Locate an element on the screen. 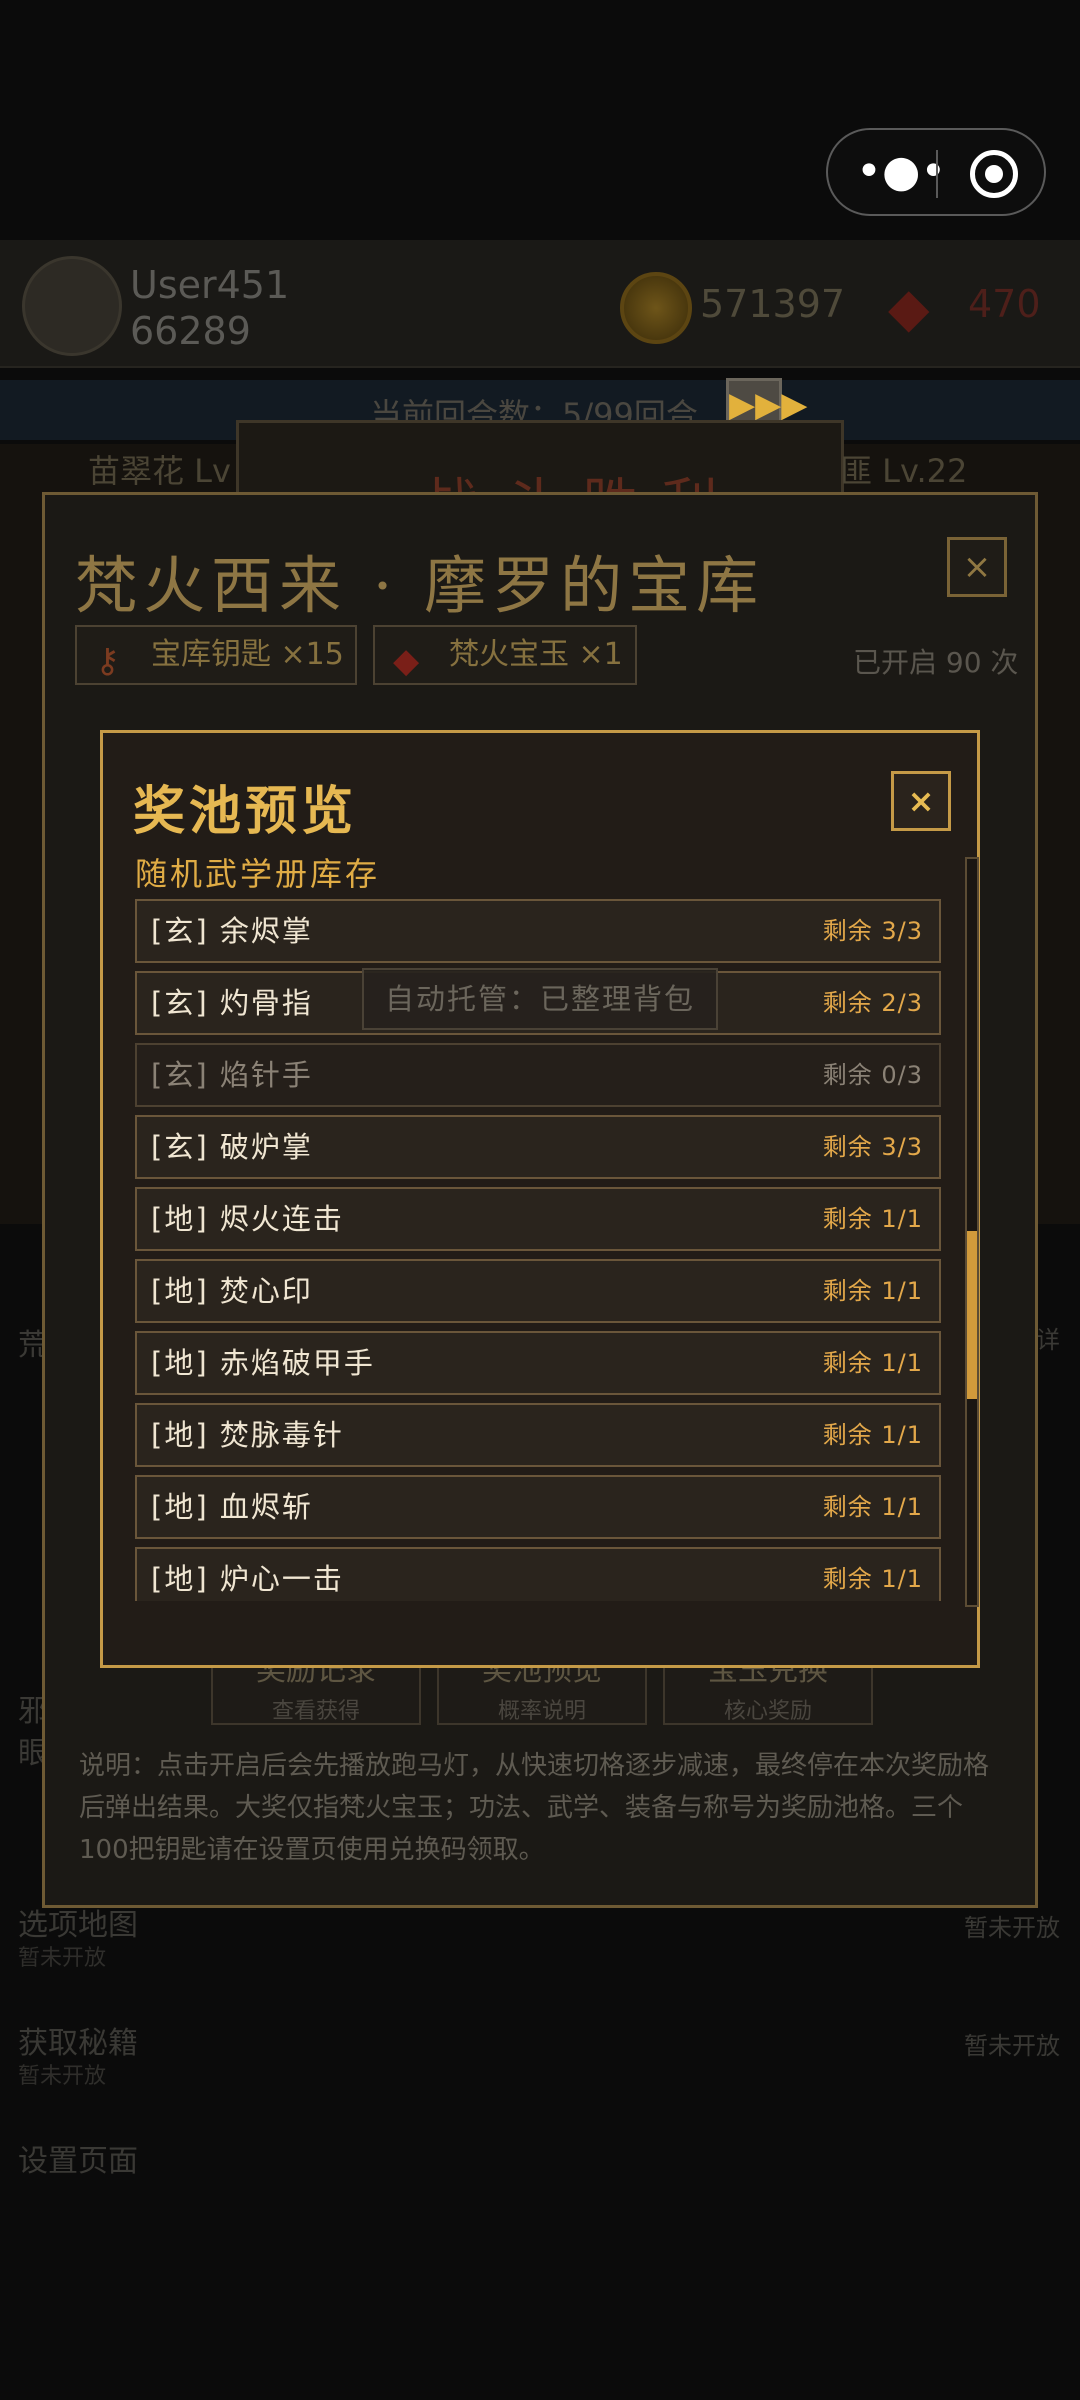 The width and height of the screenshot is (1080, 2400). coin-icon is located at coordinates (656, 308).